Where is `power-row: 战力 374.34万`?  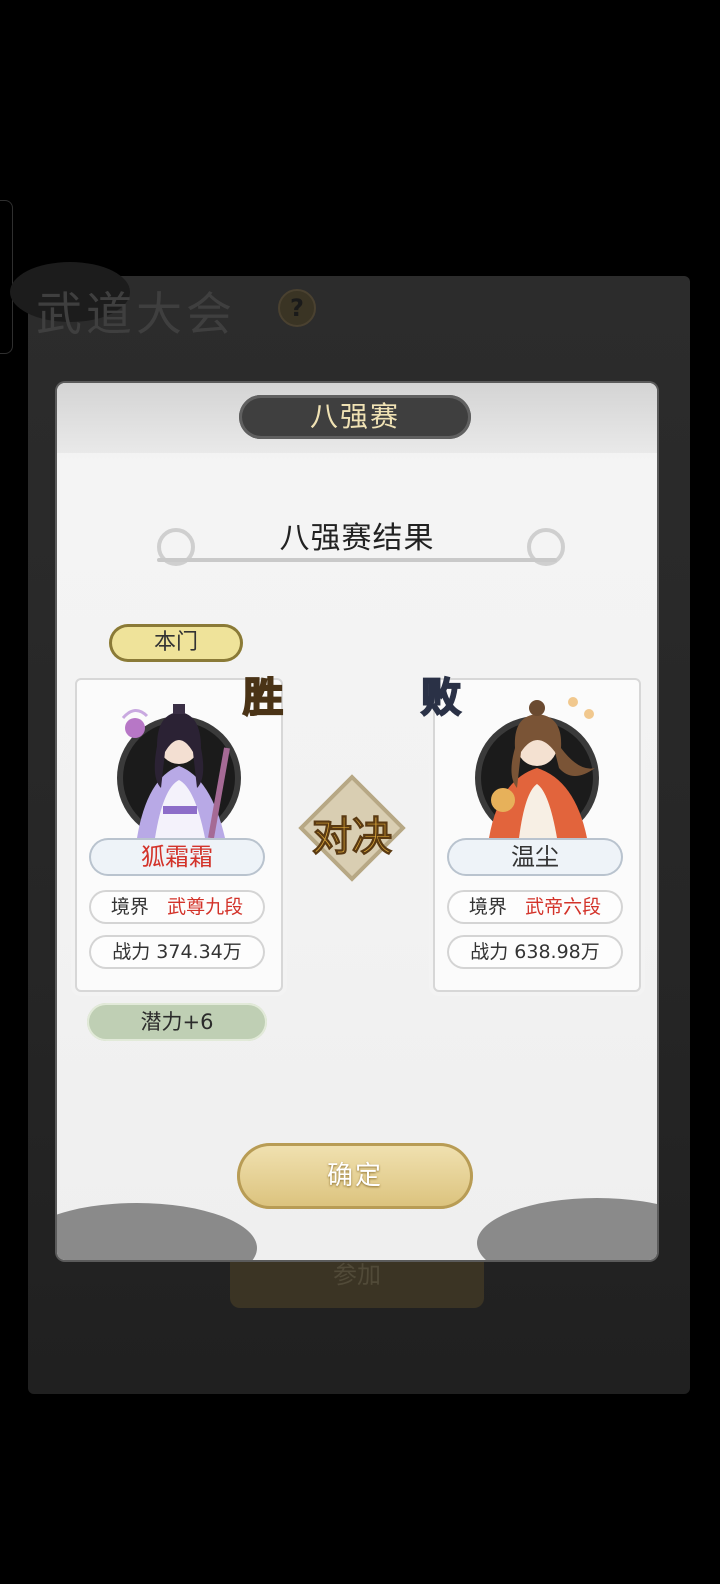 power-row: 战力 374.34万 is located at coordinates (177, 952).